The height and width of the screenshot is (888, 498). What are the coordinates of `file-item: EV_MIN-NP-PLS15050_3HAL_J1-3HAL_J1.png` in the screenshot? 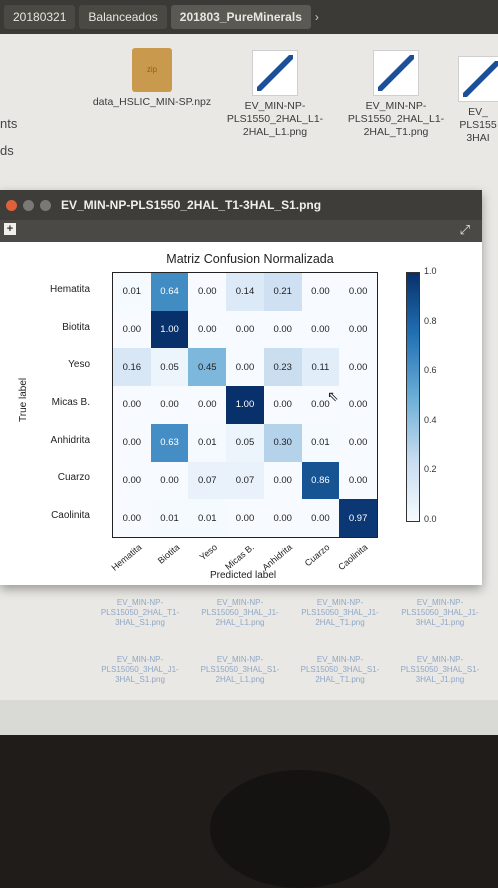 It's located at (440, 613).